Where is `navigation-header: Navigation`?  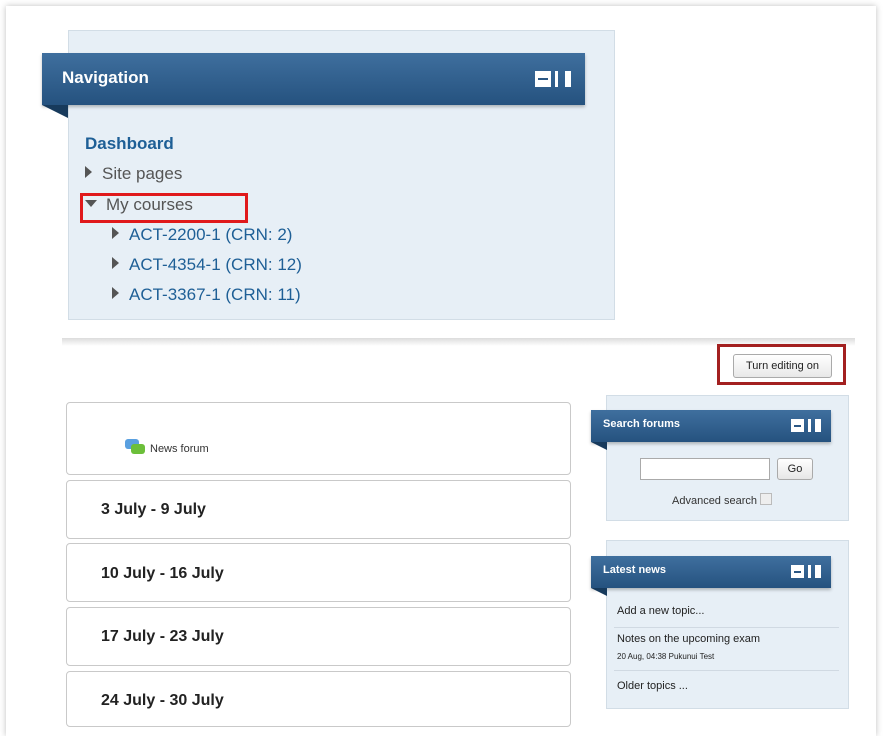
navigation-header: Navigation is located at coordinates (313, 79).